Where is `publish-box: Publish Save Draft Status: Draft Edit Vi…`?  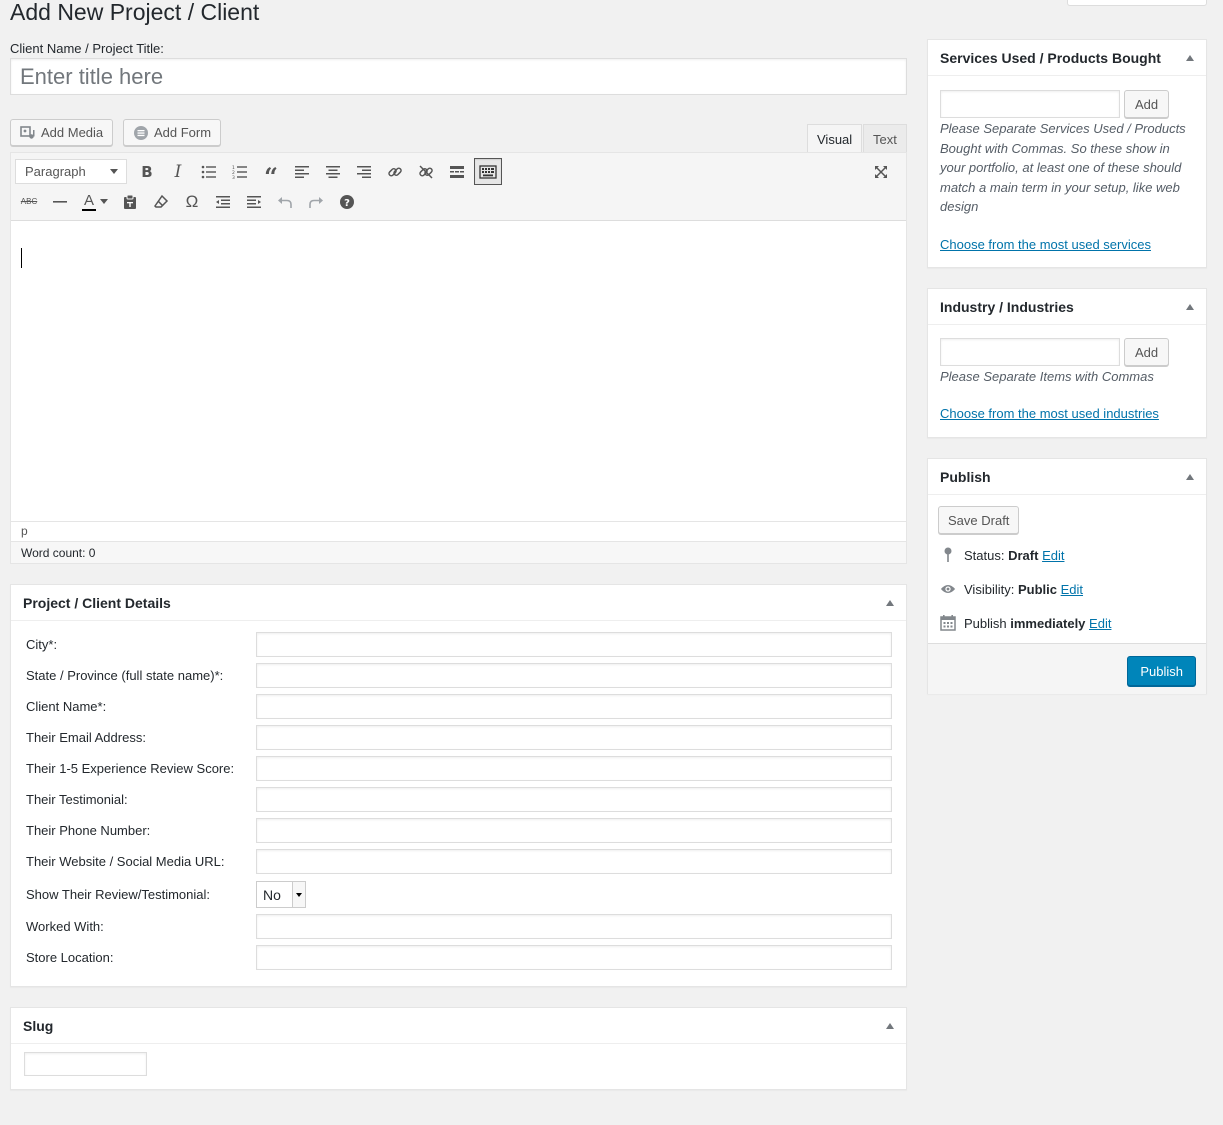 publish-box: Publish Save Draft Status: Draft Edit Vi… is located at coordinates (1067, 576).